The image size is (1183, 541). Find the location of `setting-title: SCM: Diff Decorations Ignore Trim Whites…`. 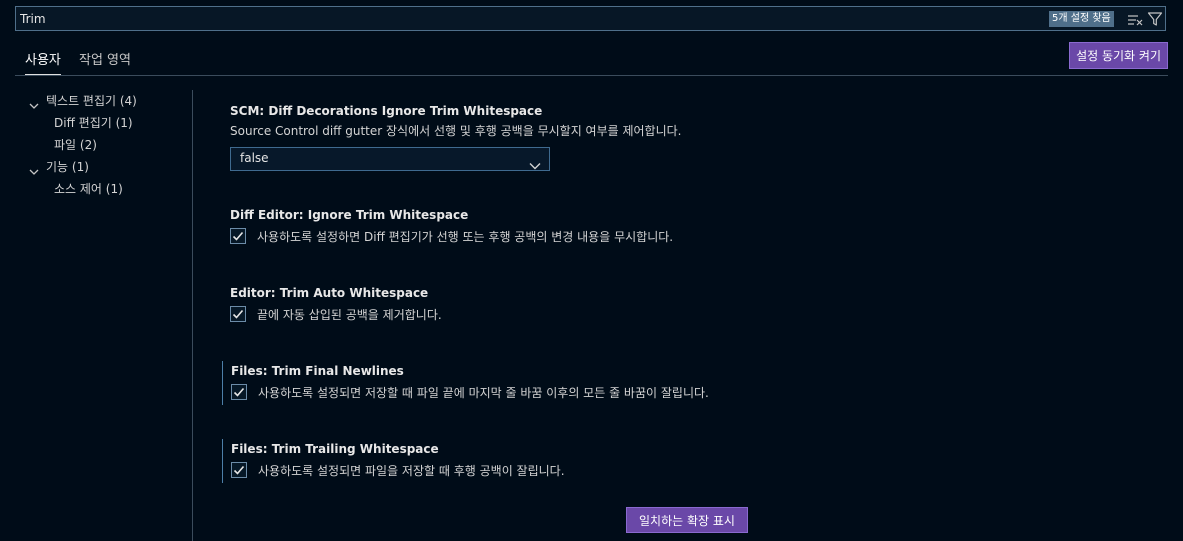

setting-title: SCM: Diff Decorations Ignore Trim Whites… is located at coordinates (386, 111).